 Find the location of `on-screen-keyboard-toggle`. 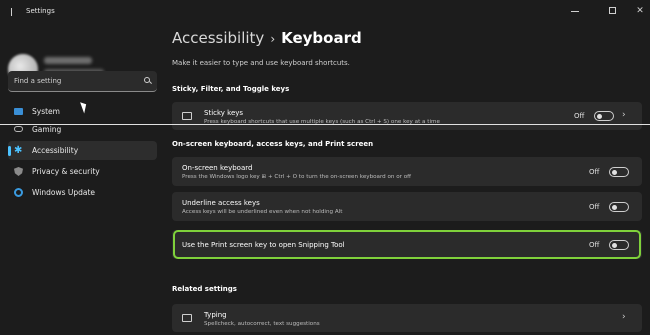

on-screen-keyboard-toggle is located at coordinates (619, 172).